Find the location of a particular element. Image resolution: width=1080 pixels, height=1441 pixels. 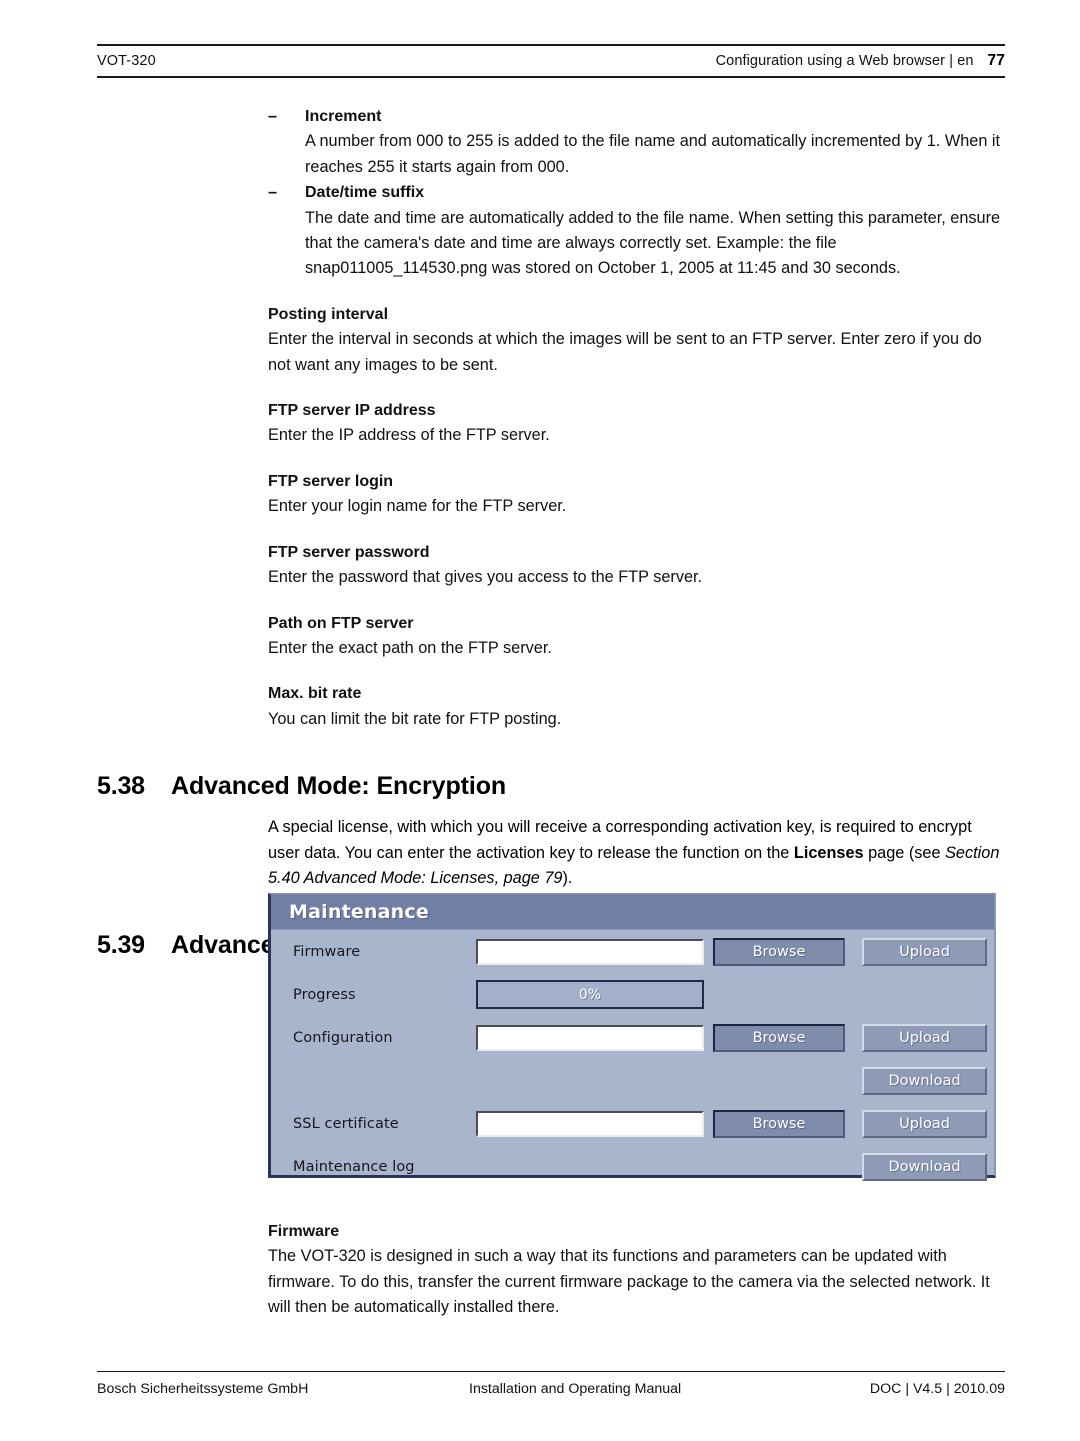

configuration-upload-button: Upload is located at coordinates (924, 1037).